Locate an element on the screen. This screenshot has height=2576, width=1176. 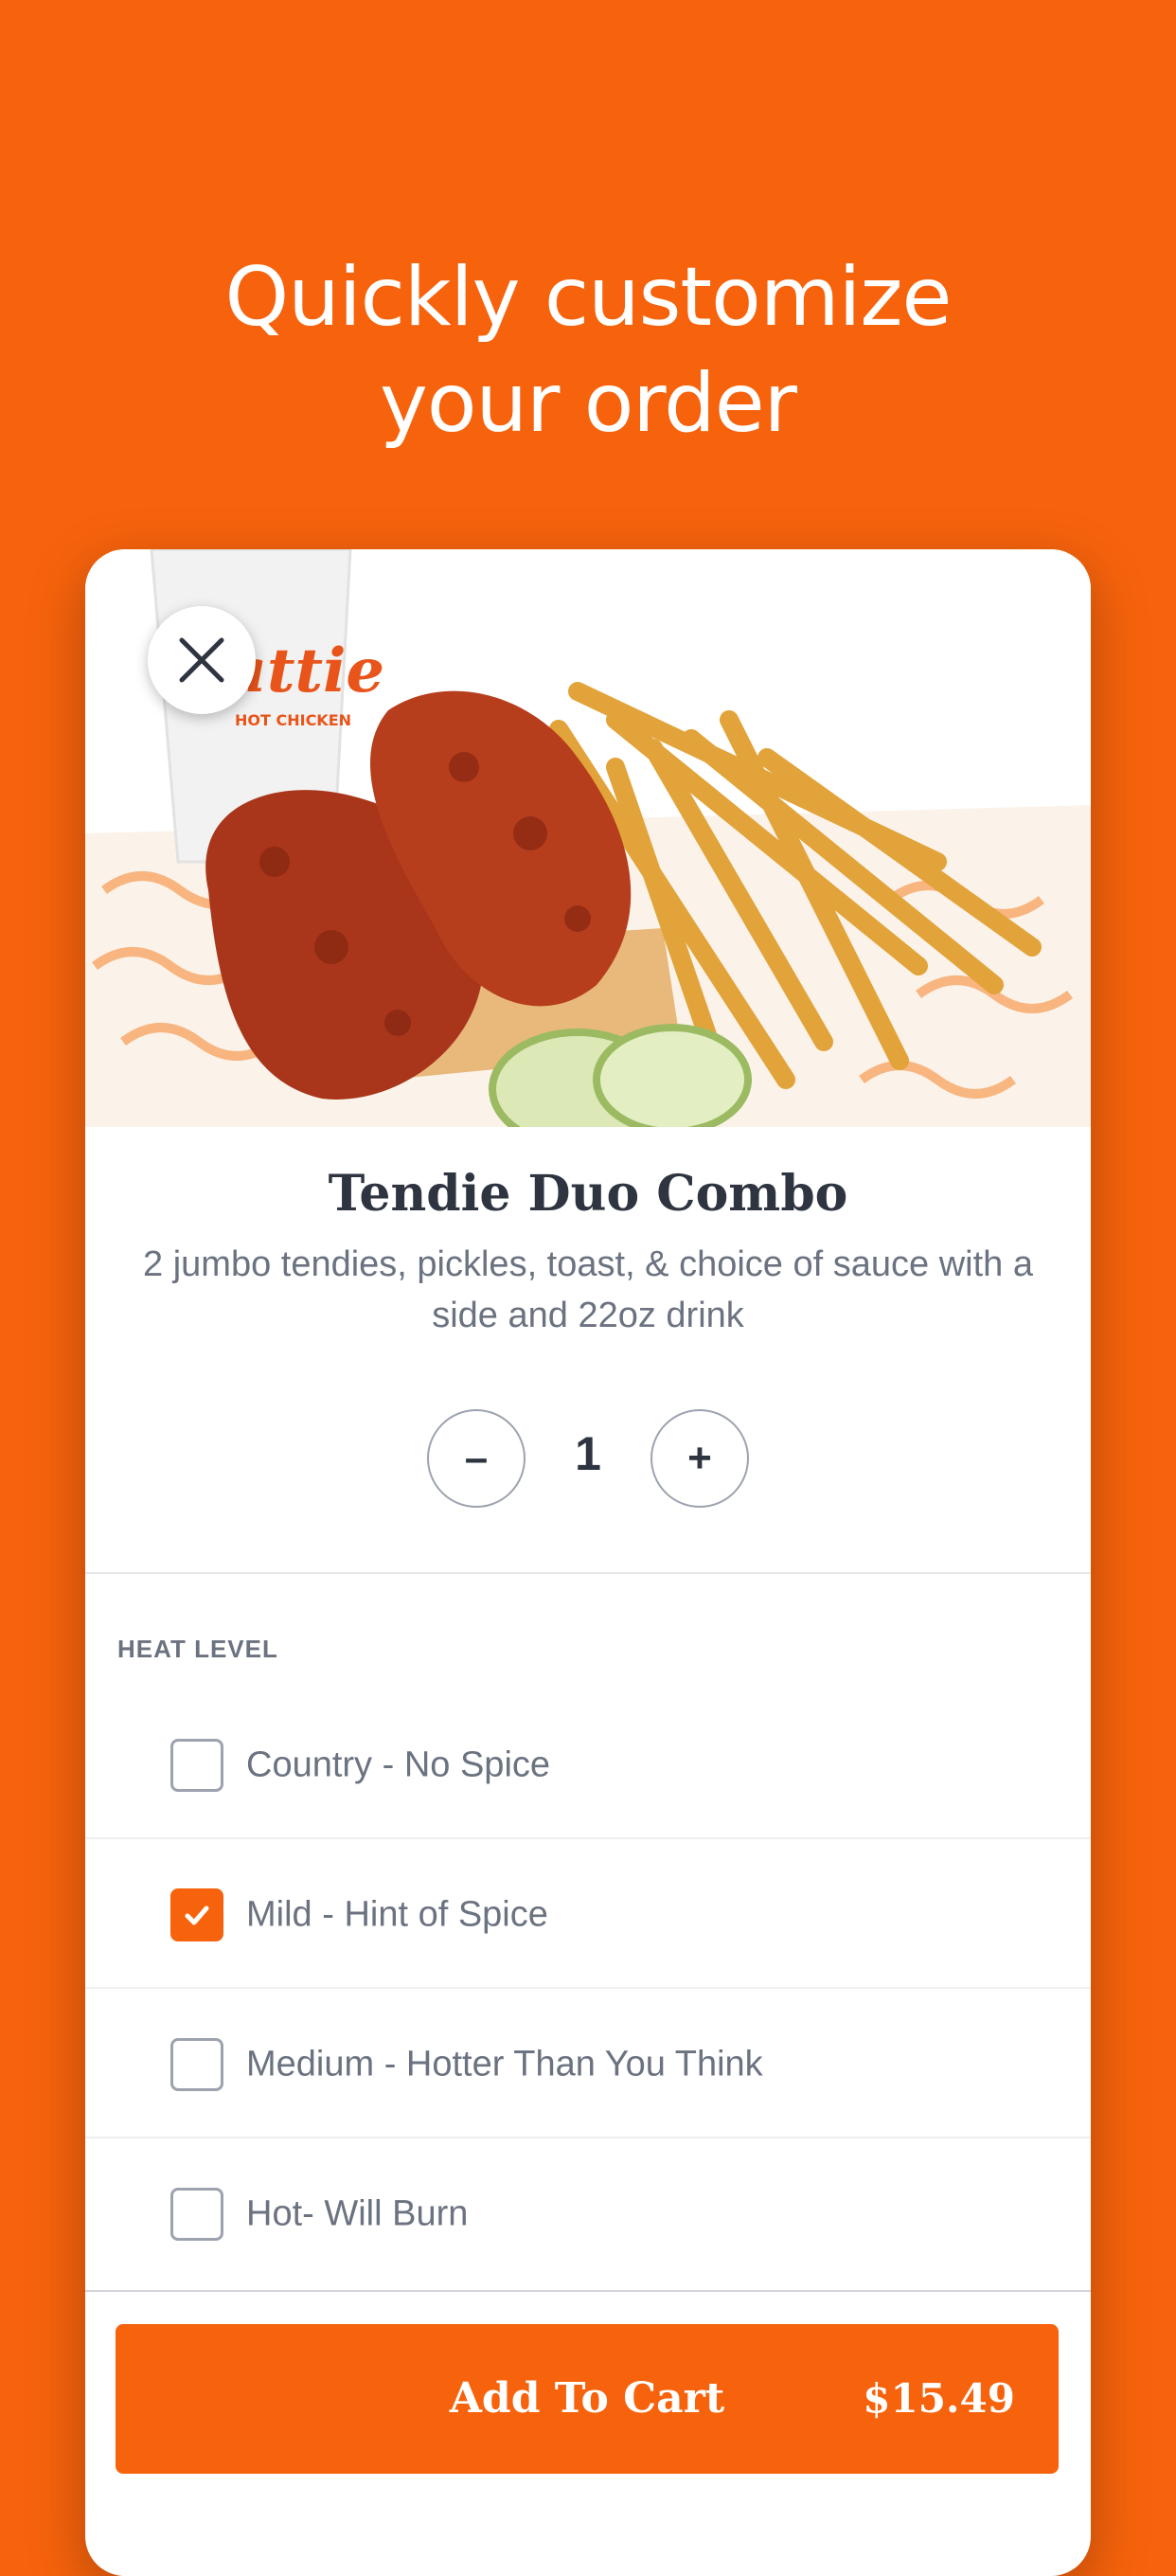
product-title: Tendie Duo Combo is located at coordinates (588, 1194).